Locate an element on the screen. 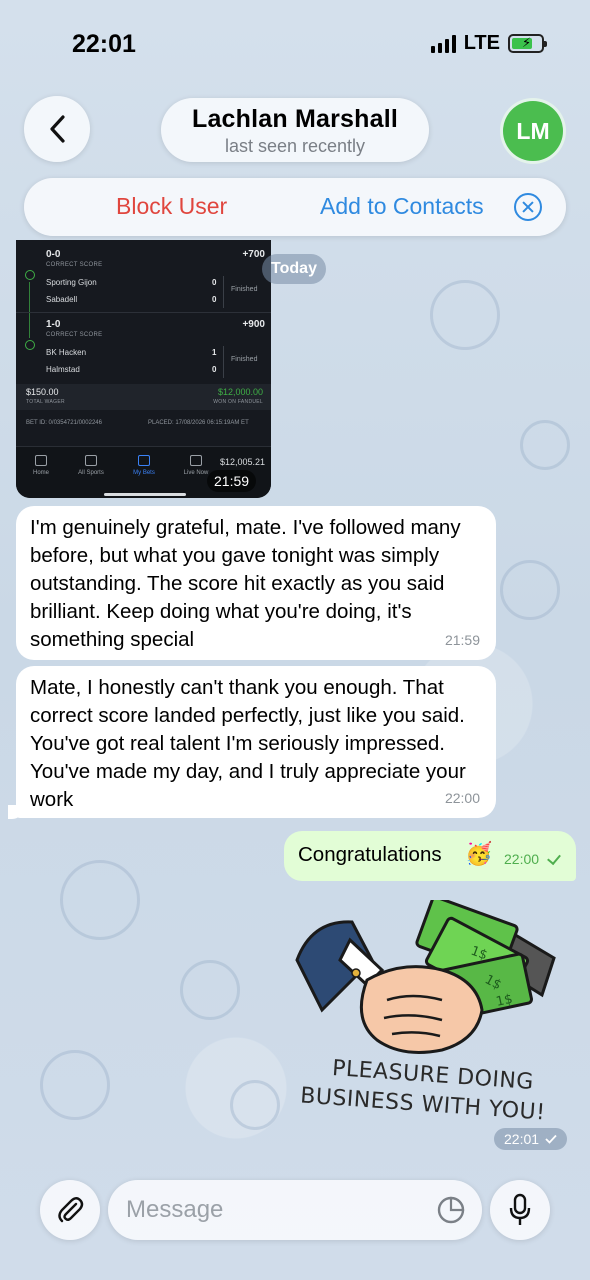 The image size is (590, 1280). home-indicator is located at coordinates (145, 494).